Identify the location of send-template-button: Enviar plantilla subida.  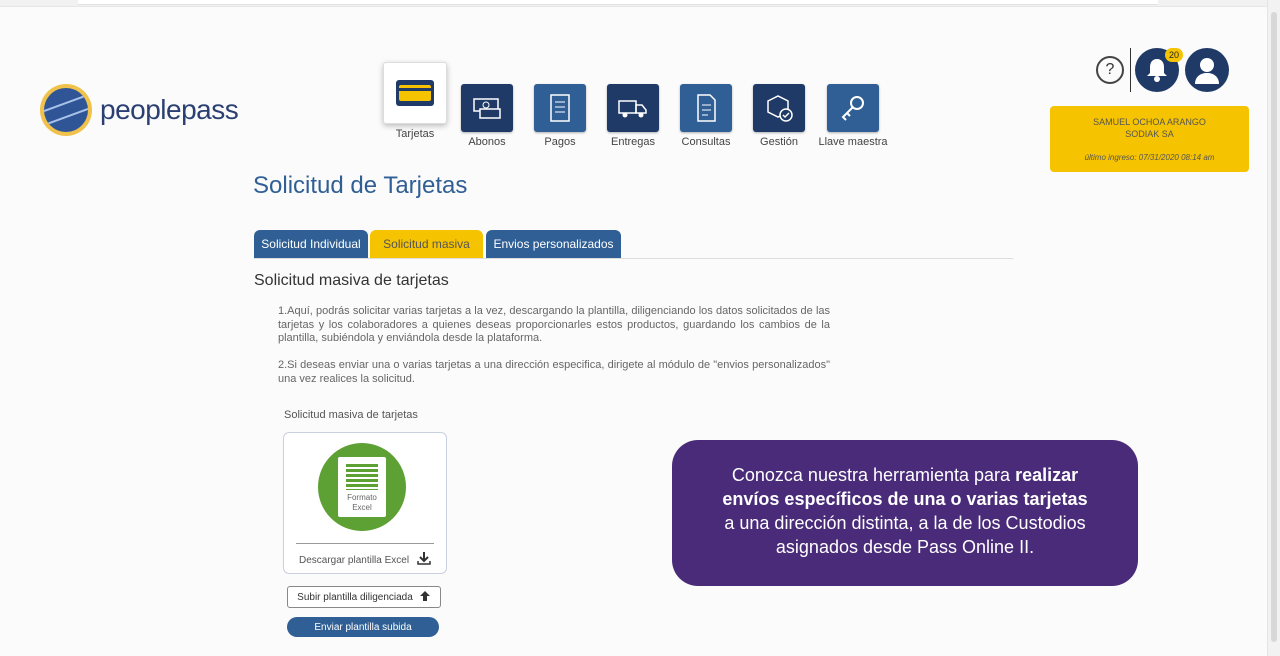
(363, 627).